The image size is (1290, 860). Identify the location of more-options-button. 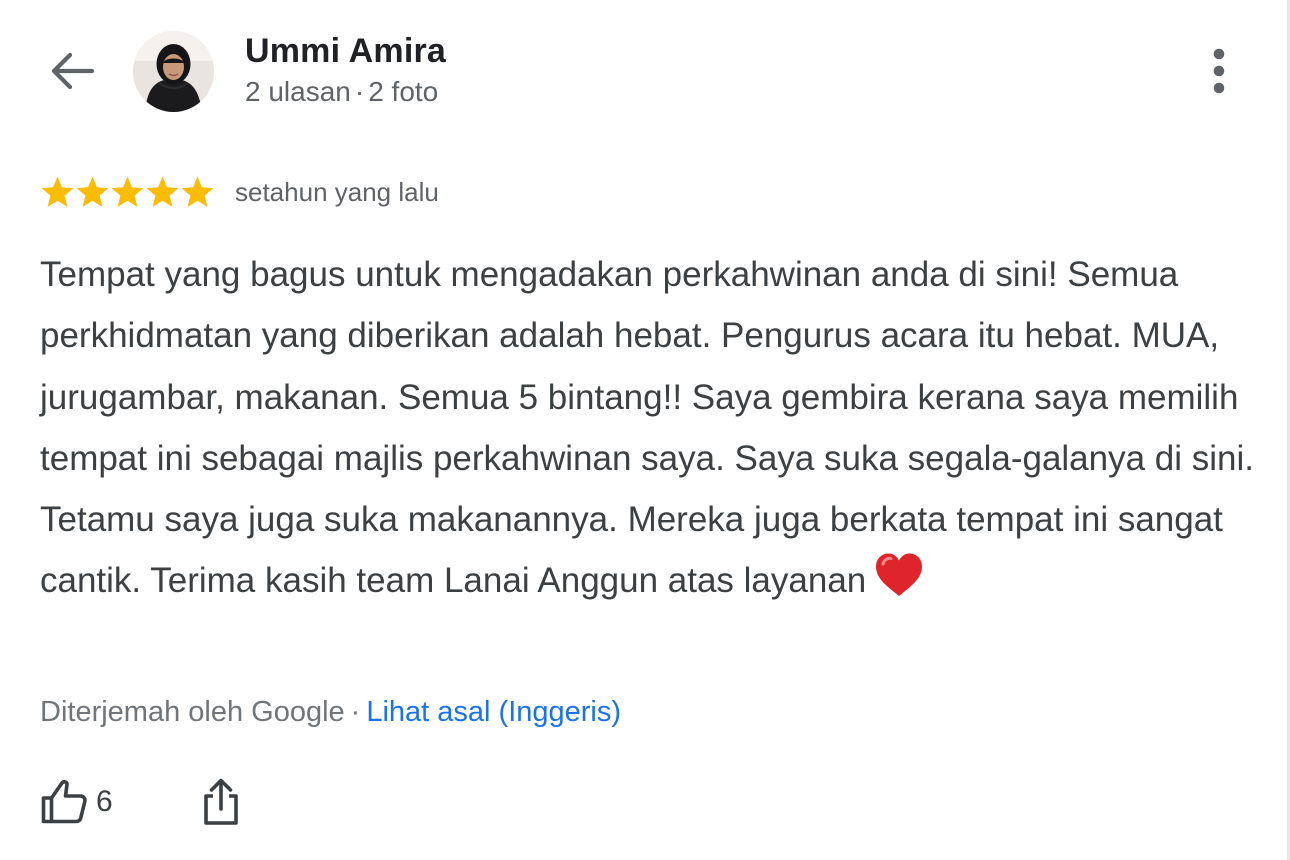
(1219, 71).